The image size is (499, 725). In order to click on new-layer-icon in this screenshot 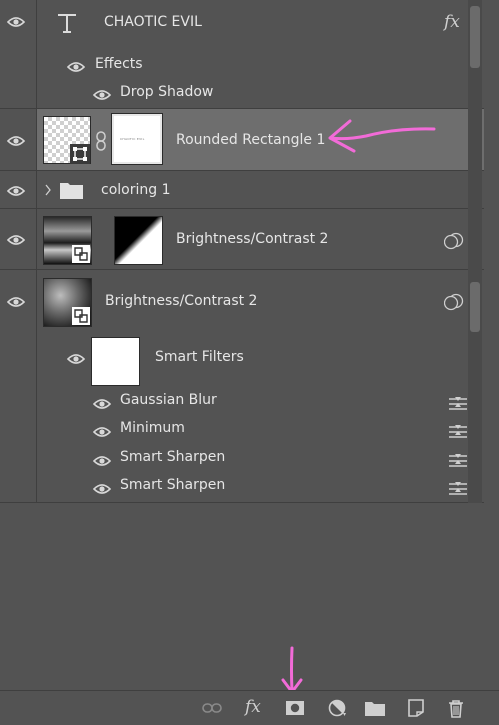, I will do `click(416, 708)`.